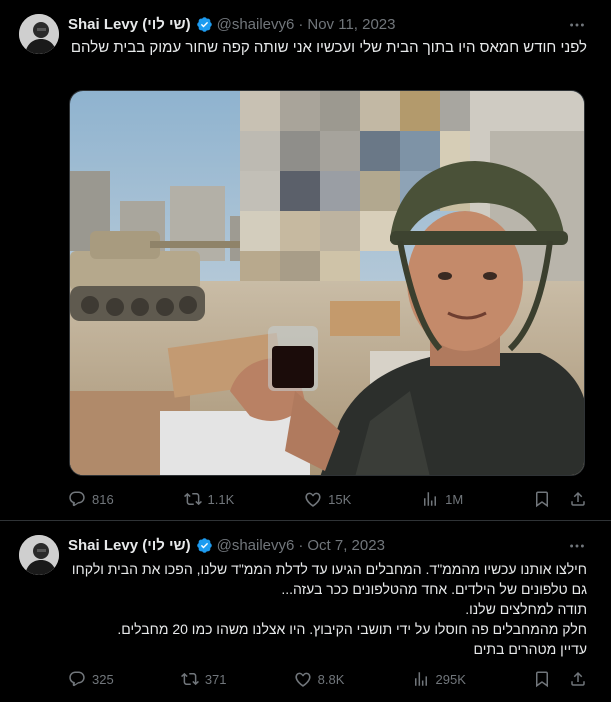 The width and height of the screenshot is (611, 702). Describe the element at coordinates (351, 24) in the screenshot. I see `tweet-date: Nov 11, 2023` at that location.